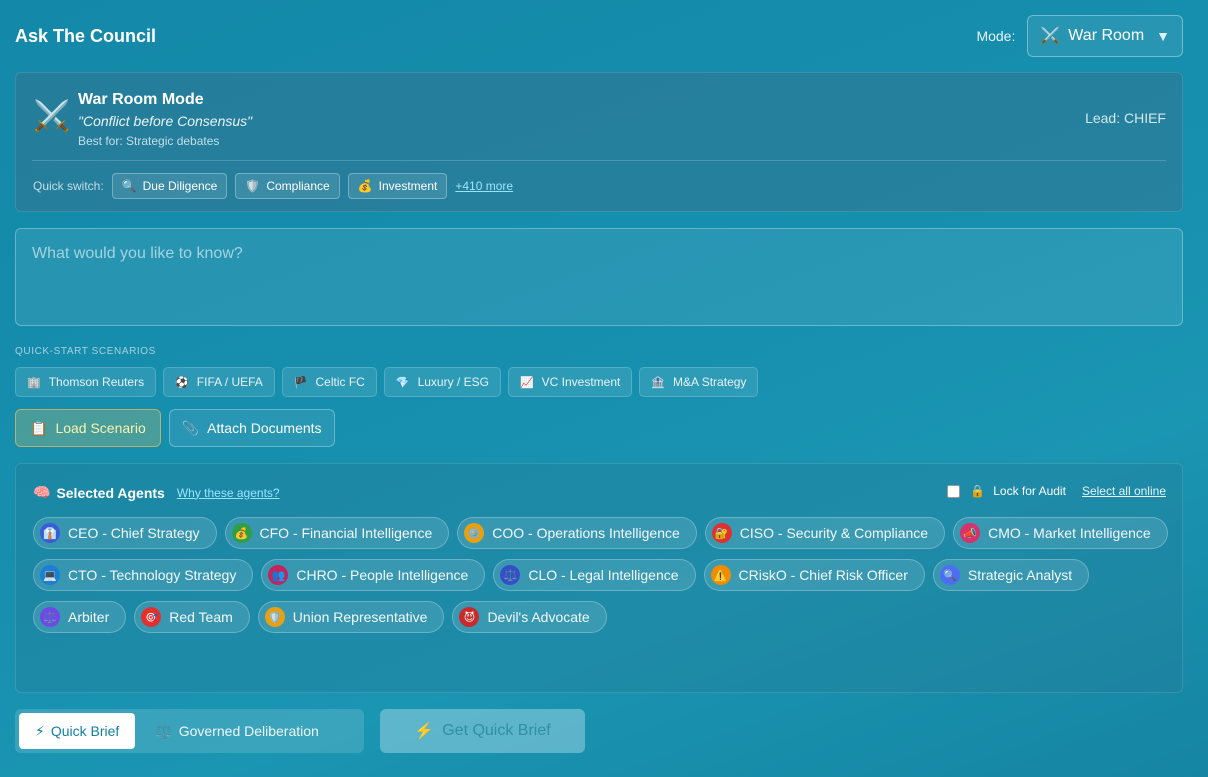 This screenshot has height=777, width=1208. I want to click on flag-icon: 🏴, so click(300, 382).